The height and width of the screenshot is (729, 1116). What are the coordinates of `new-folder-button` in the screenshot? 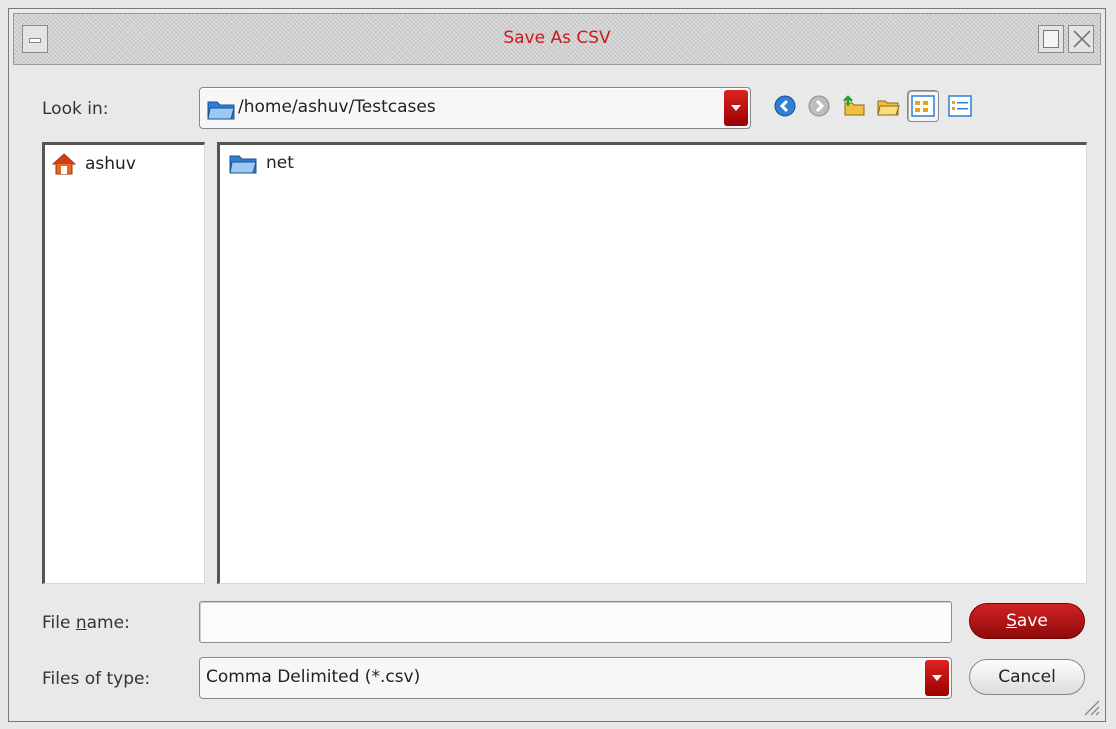 It's located at (887, 106).